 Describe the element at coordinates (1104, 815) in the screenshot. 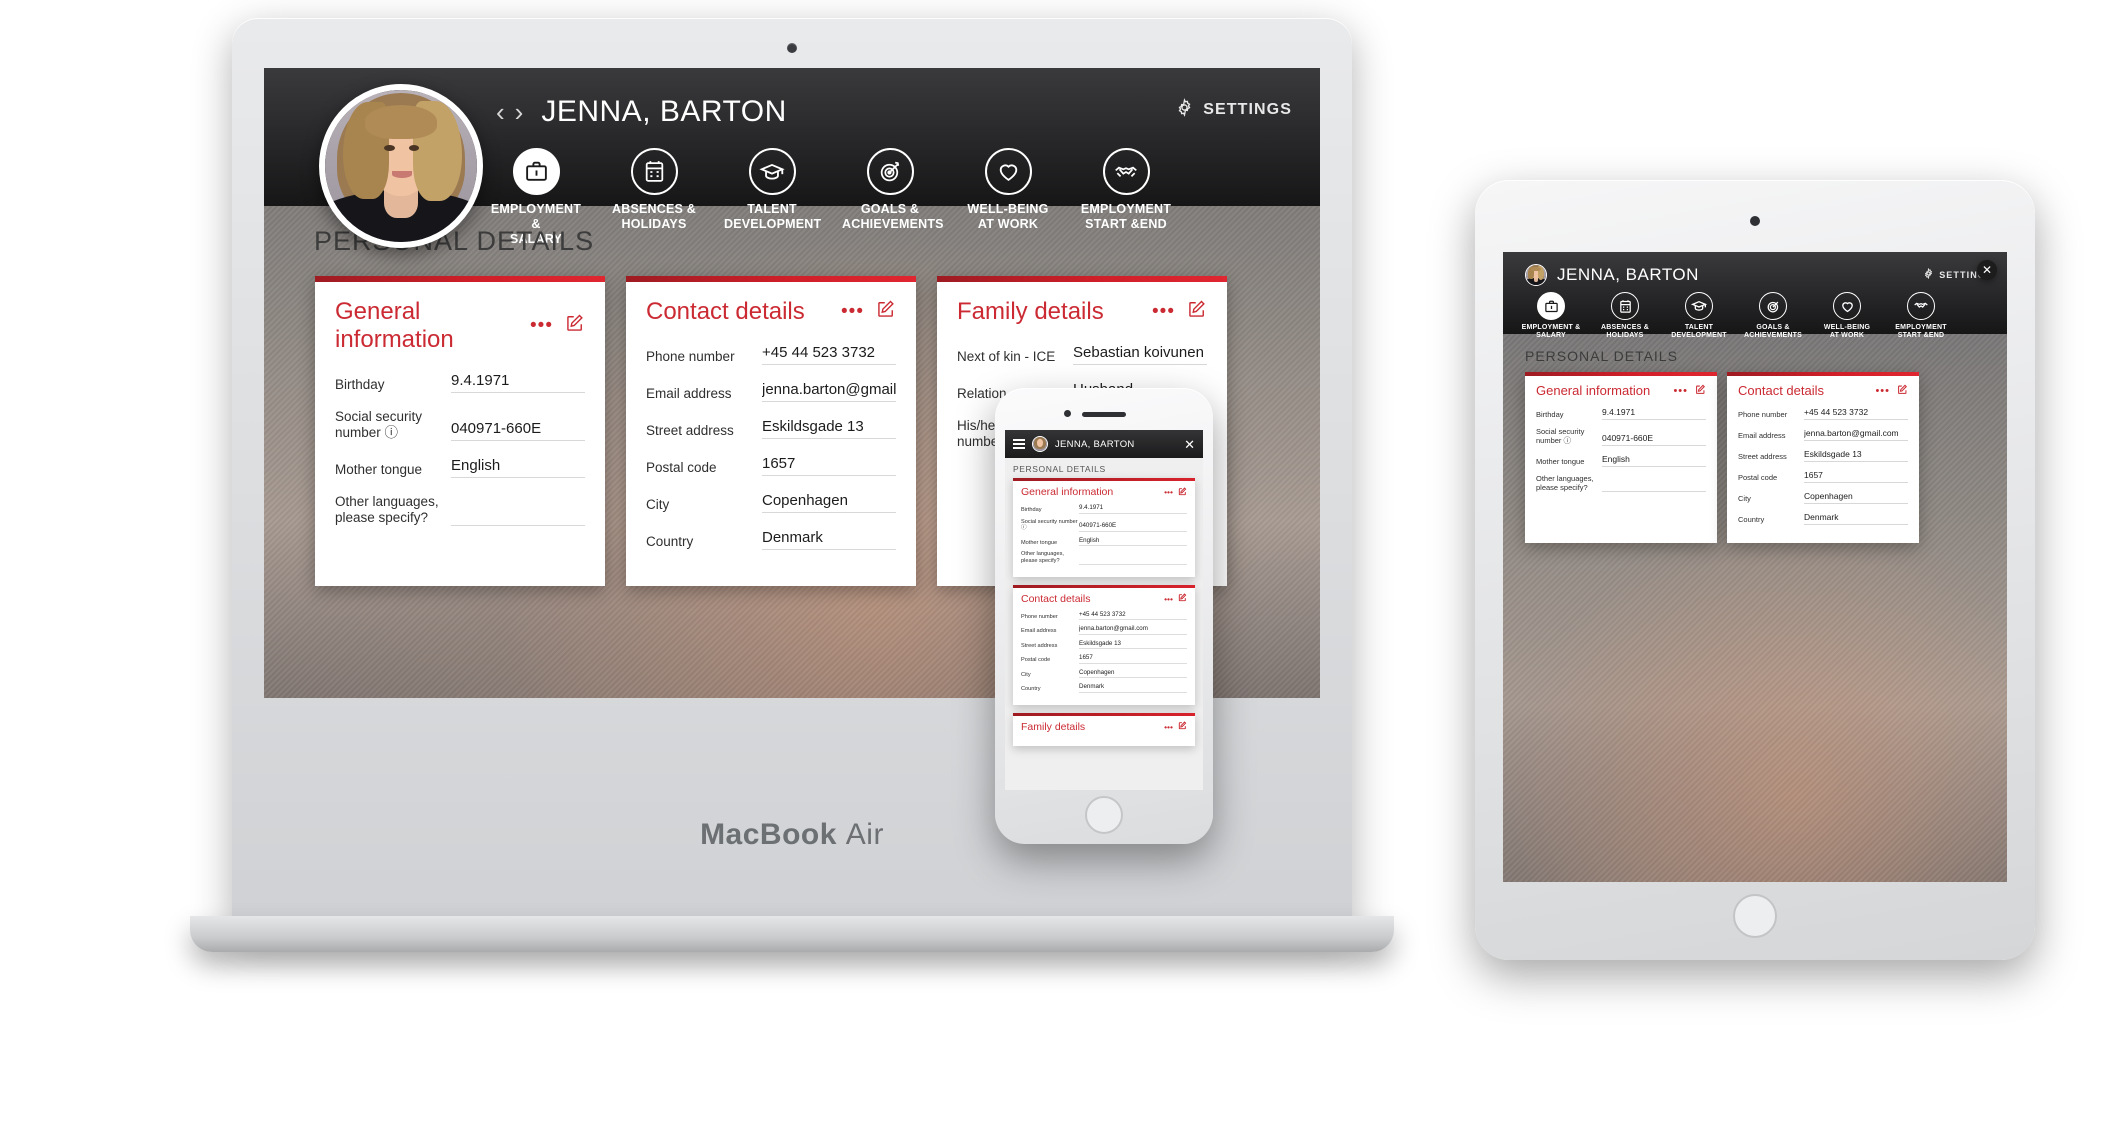

I see `phone-home-button` at that location.